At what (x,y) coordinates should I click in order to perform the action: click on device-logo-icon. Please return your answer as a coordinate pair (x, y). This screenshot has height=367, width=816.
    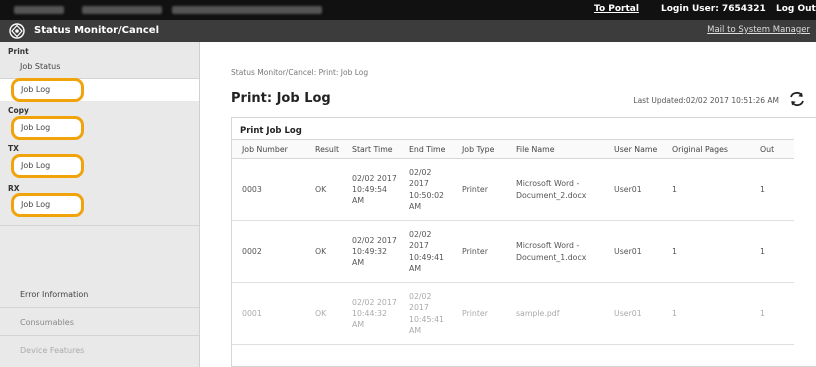
    Looking at the image, I should click on (17, 31).